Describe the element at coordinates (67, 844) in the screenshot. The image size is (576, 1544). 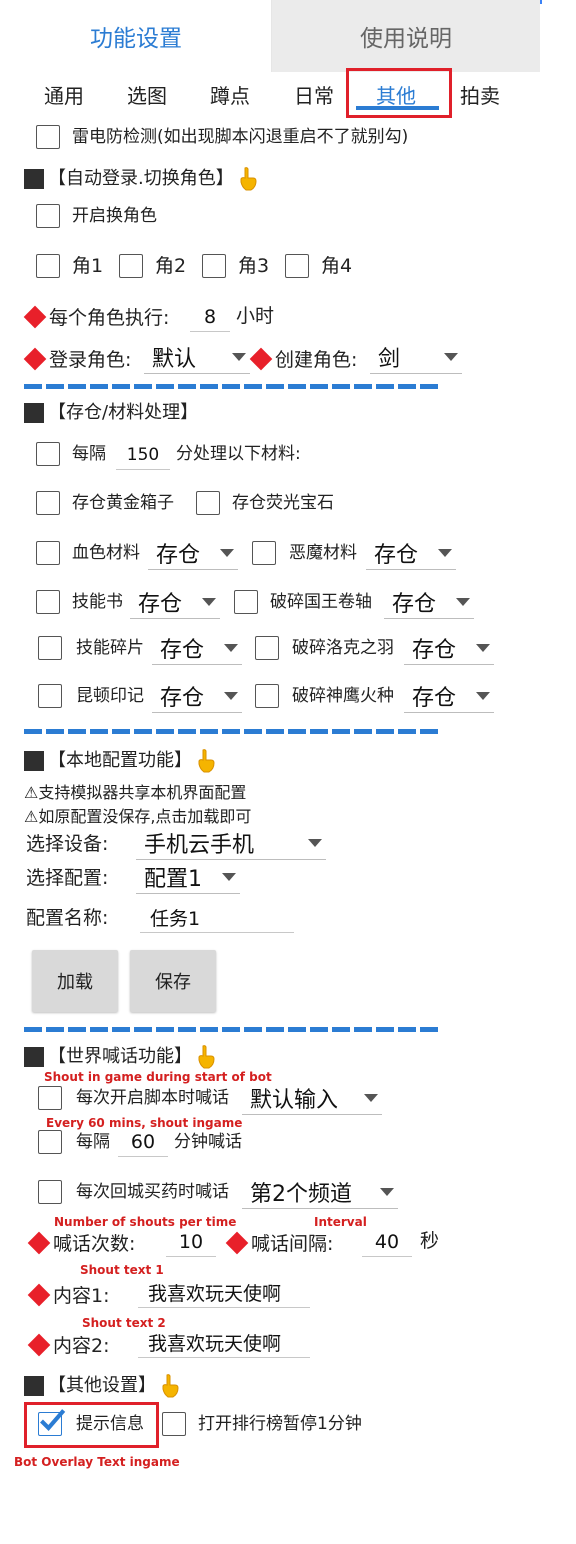
I see `device-label: 选择设备:` at that location.